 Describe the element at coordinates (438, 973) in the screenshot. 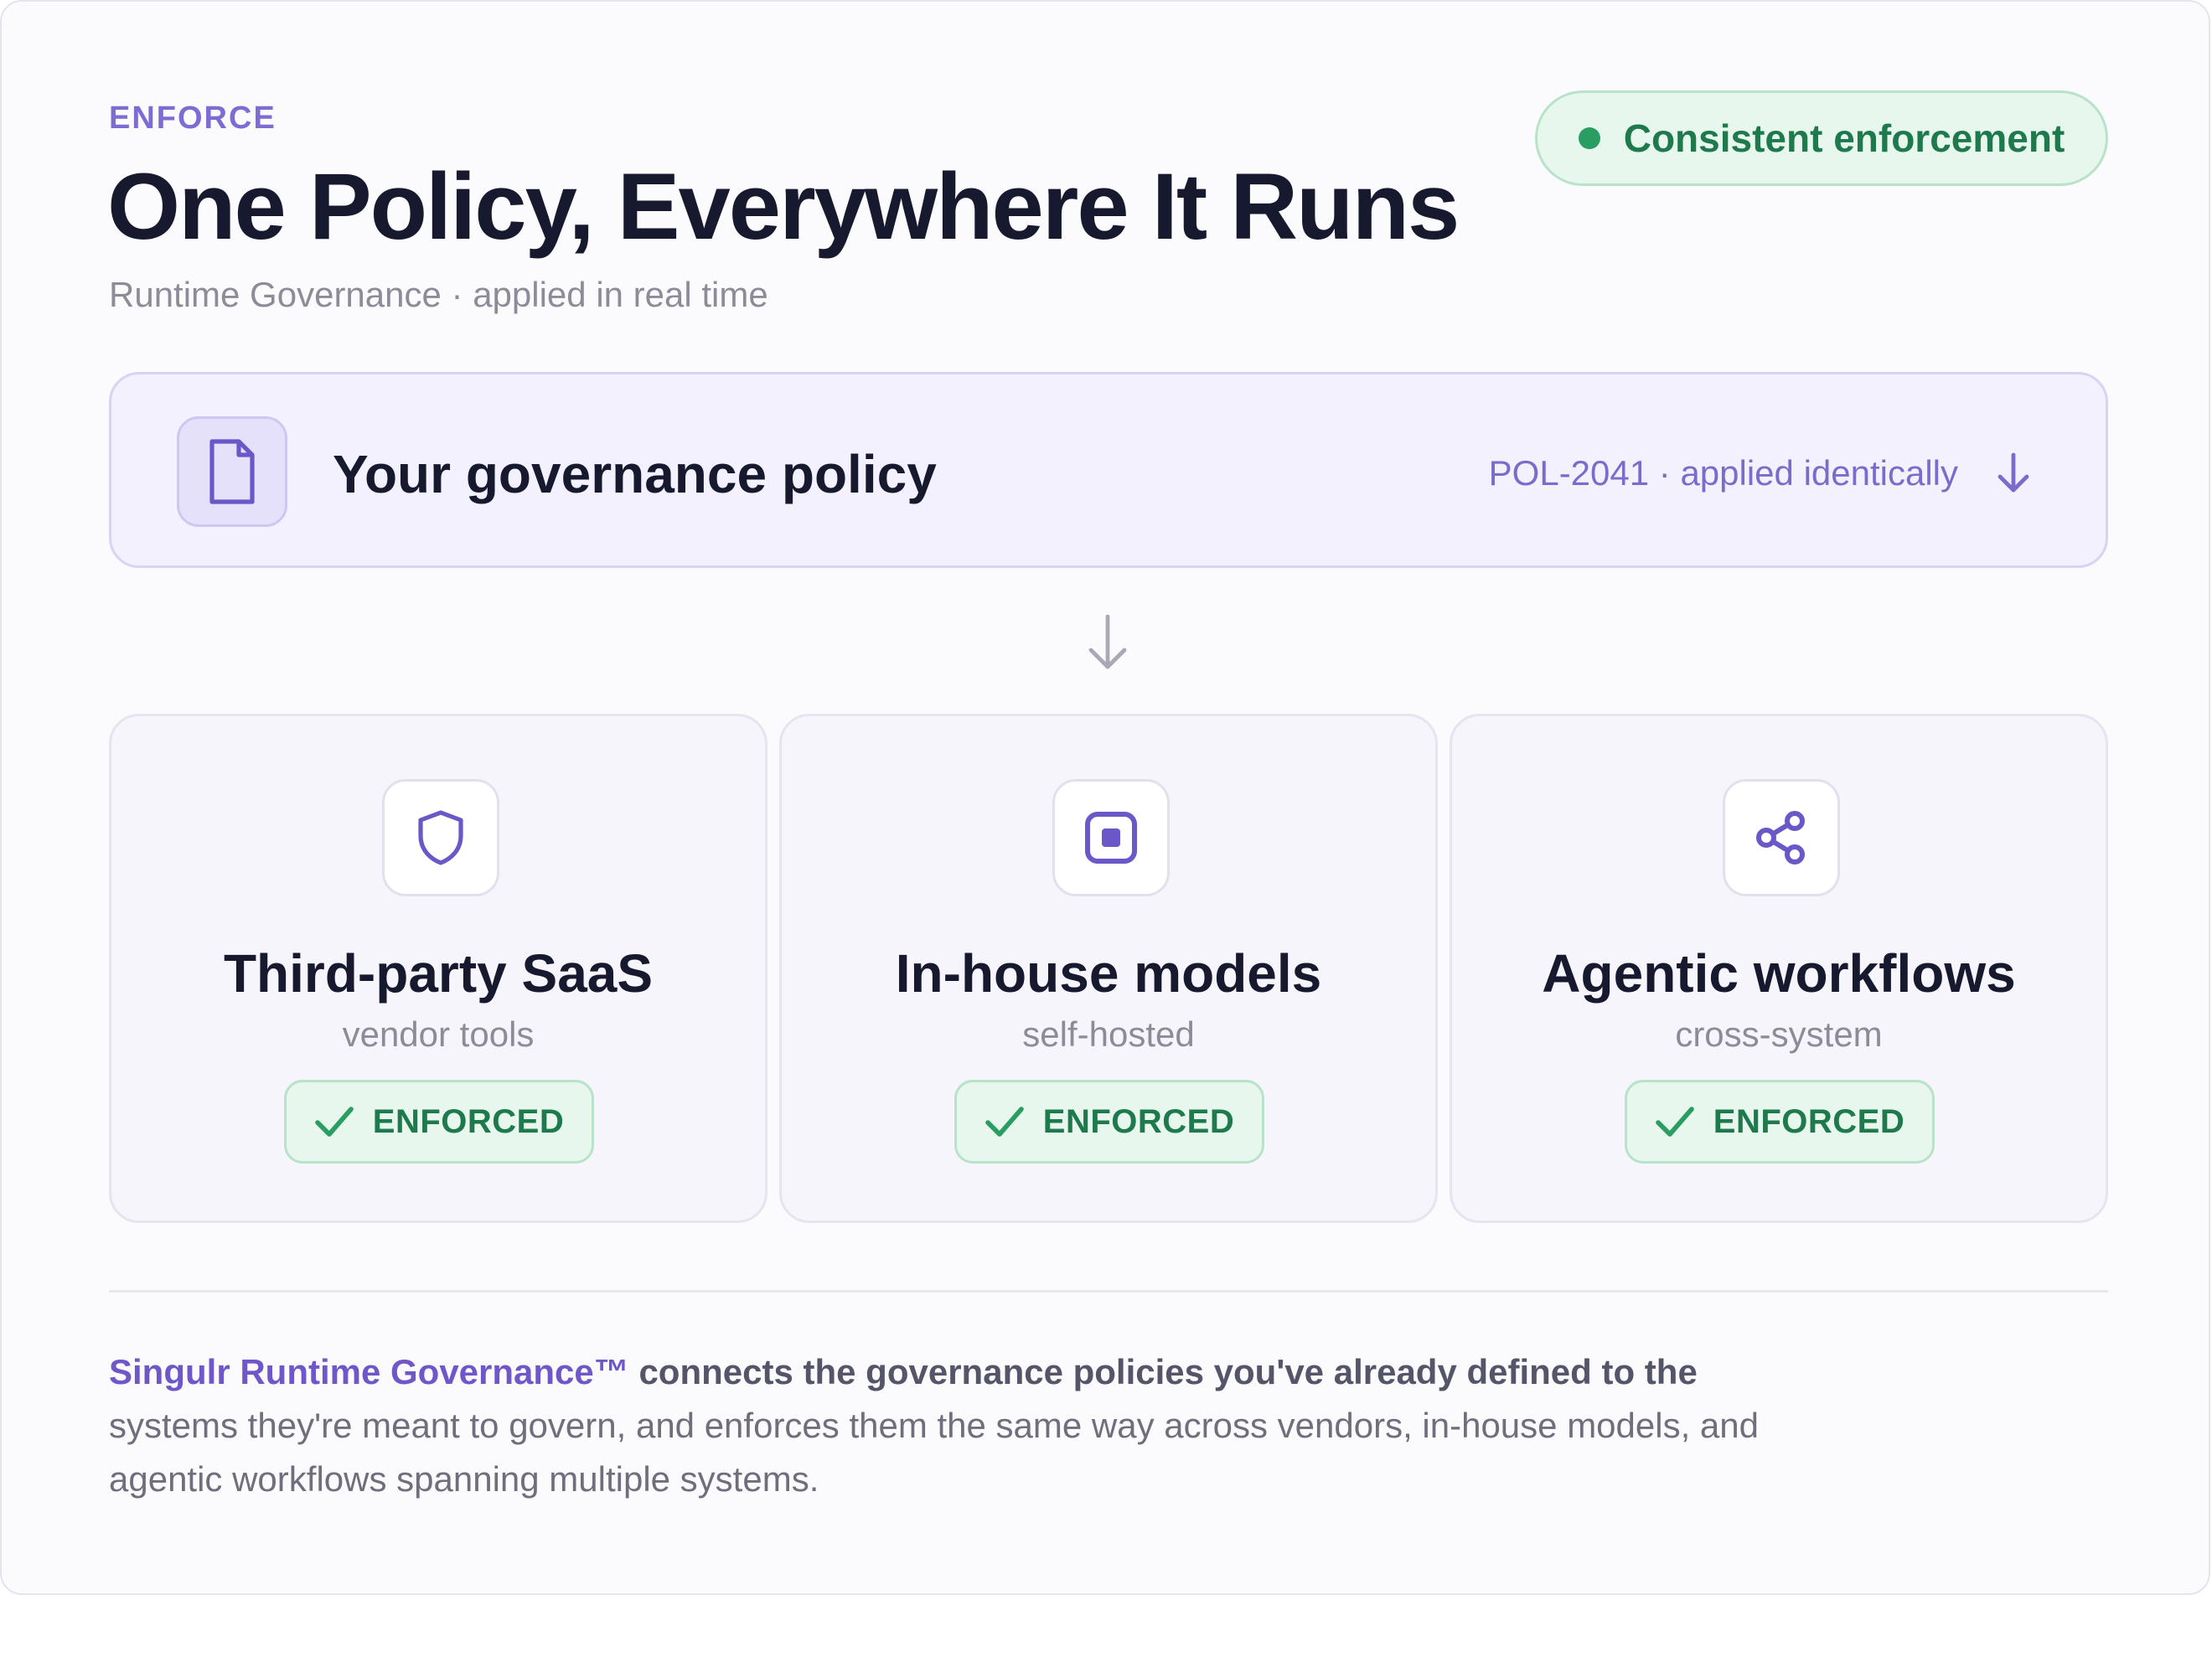

I see `target-title: Third-party SaaS` at that location.